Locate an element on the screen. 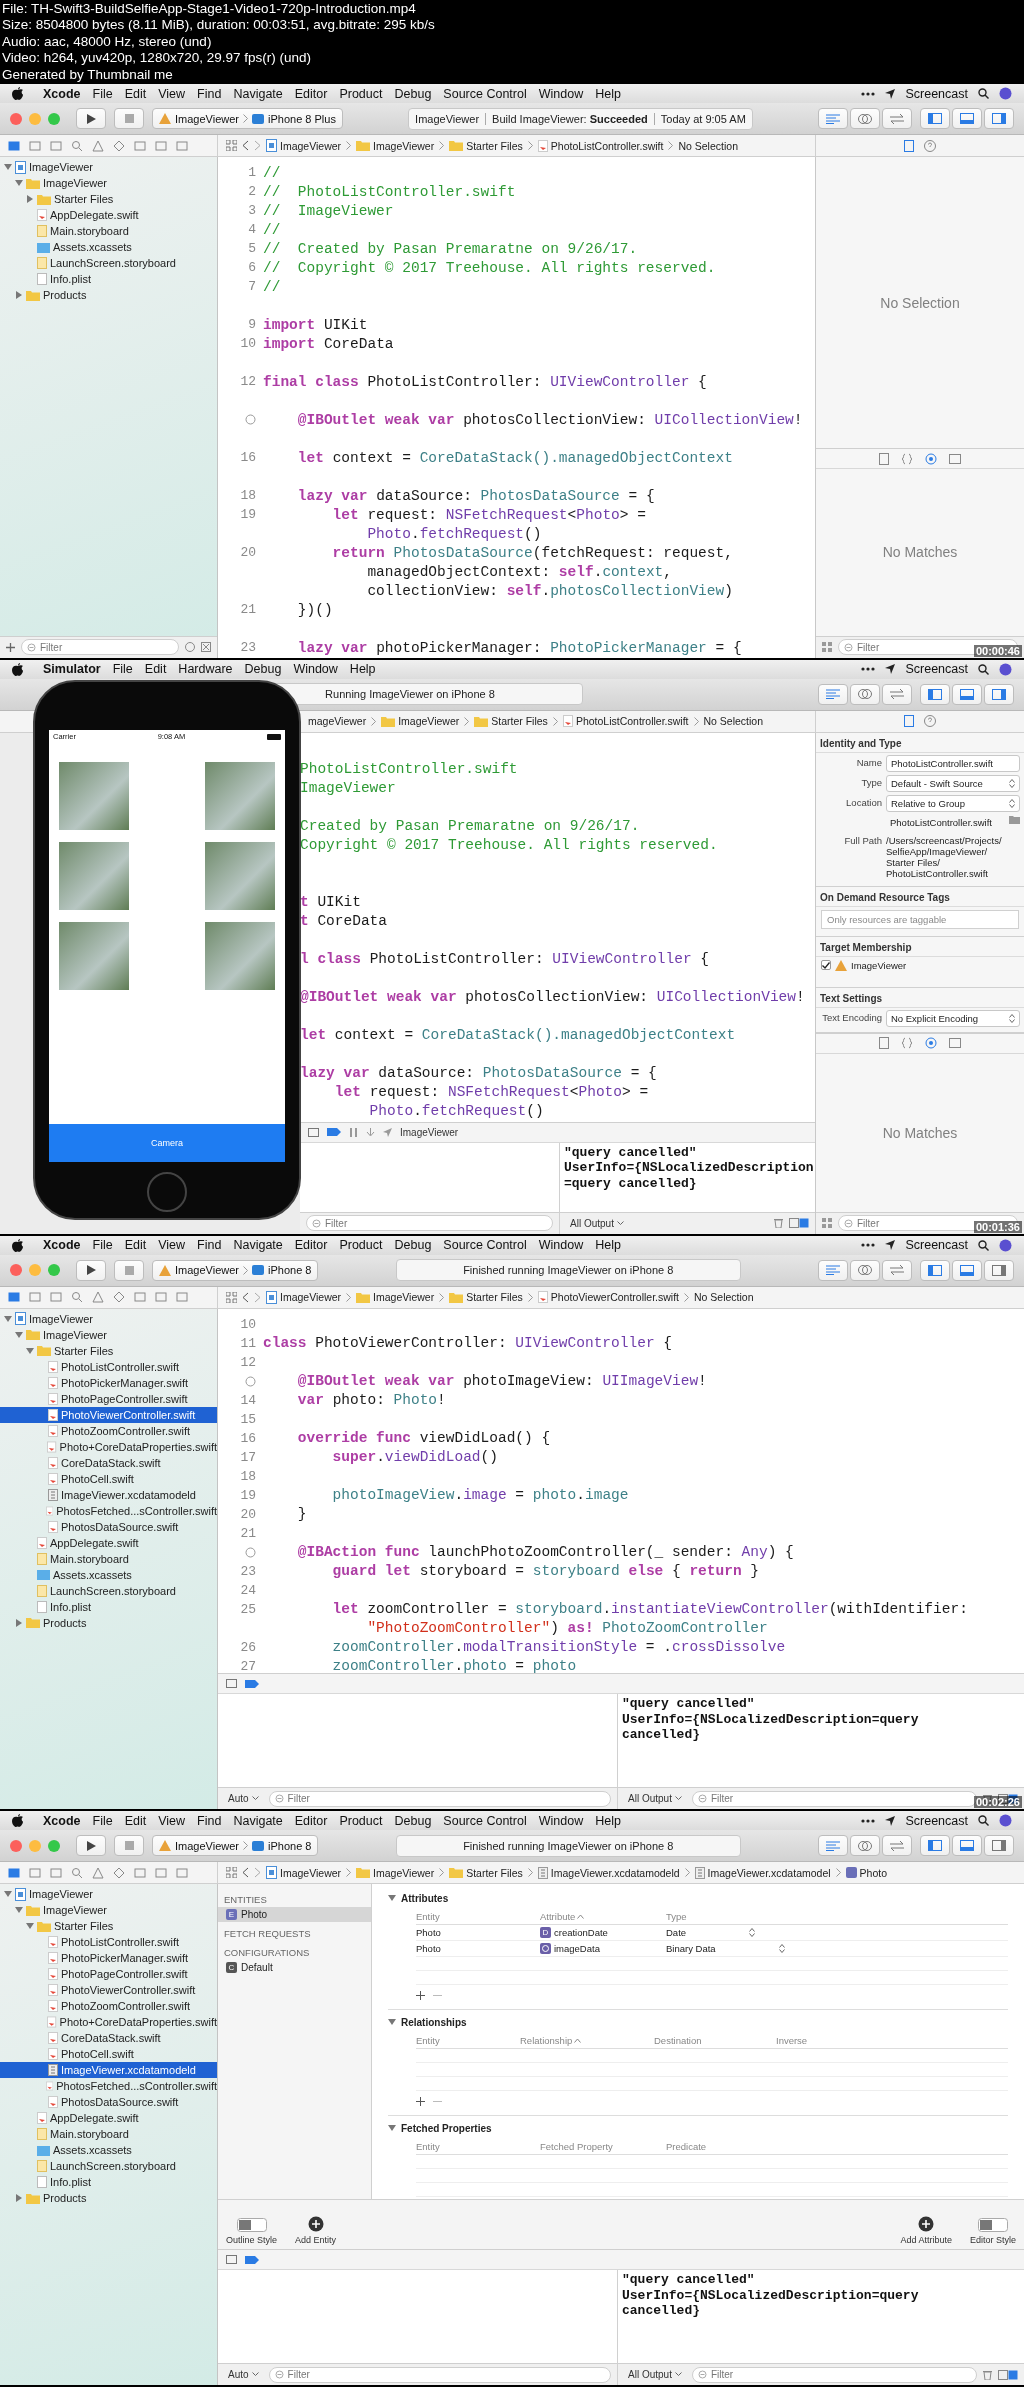 Image resolution: width=1024 pixels, height=2387 pixels. popup-menu: No Explicit Encoding is located at coordinates (953, 1018).